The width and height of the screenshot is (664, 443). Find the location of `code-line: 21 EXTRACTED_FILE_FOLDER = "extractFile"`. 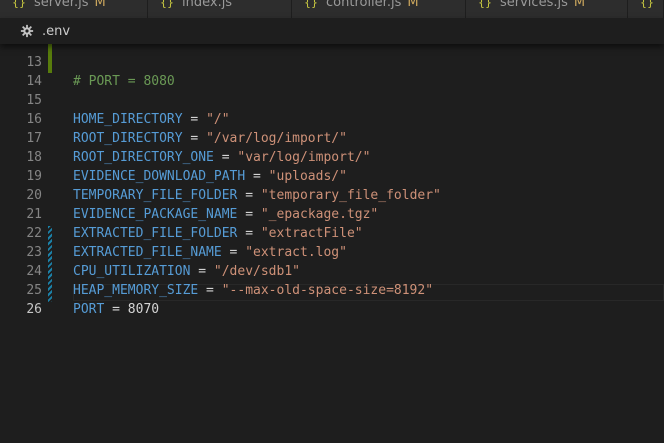

code-line: 21 EXTRACTED_FILE_FOLDER = "extractFile" is located at coordinates (332, 213).